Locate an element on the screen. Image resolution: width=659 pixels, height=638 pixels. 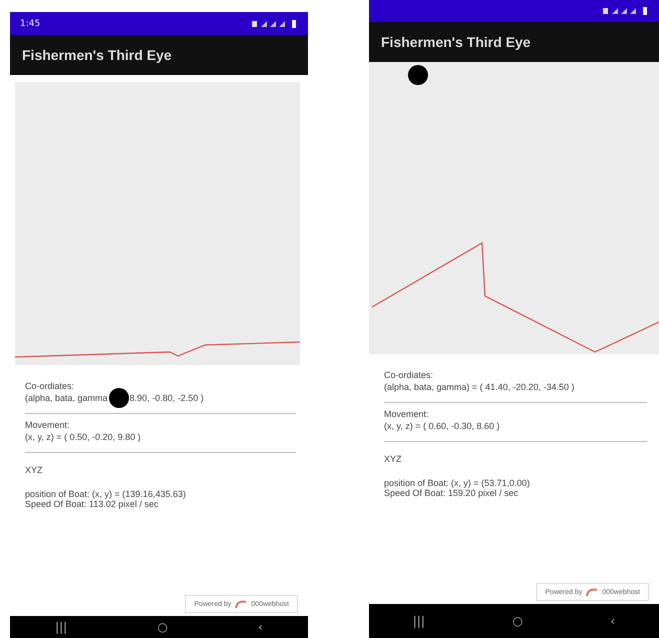
reading-value: (x, y, z) = ( 0.60, -0.30, 8.60 ) is located at coordinates (442, 426).